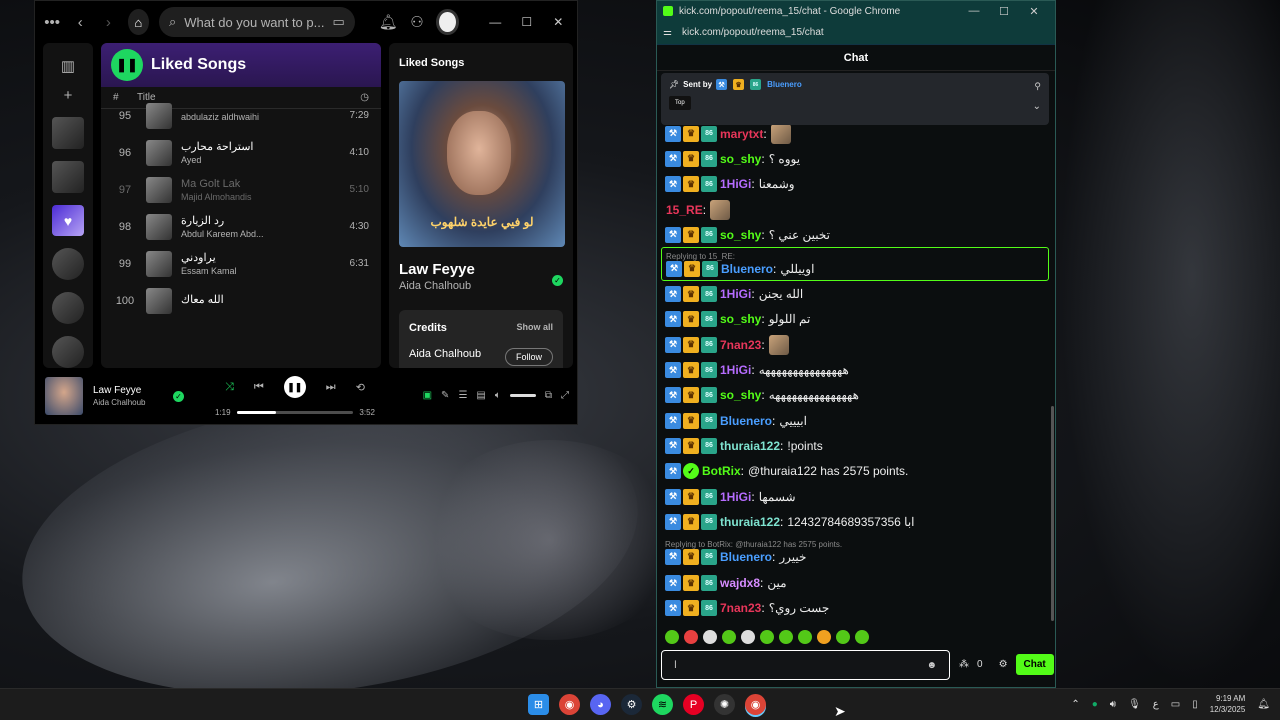  Describe the element at coordinates (1263, 704) in the screenshot. I see `notification-icon: 🔔︎` at that location.